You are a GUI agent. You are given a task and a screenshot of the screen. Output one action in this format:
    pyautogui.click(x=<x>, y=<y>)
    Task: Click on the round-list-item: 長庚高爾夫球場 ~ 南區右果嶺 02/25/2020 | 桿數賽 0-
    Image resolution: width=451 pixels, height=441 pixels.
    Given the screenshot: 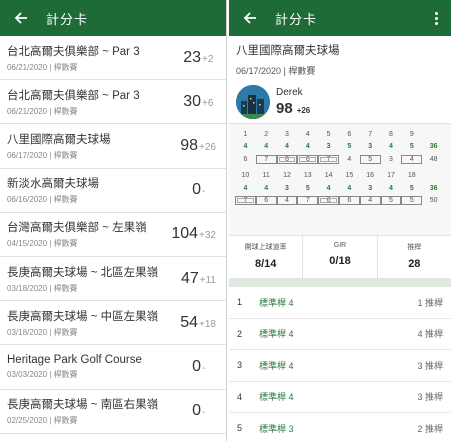 What is the action you would take?
    pyautogui.click(x=113, y=412)
    